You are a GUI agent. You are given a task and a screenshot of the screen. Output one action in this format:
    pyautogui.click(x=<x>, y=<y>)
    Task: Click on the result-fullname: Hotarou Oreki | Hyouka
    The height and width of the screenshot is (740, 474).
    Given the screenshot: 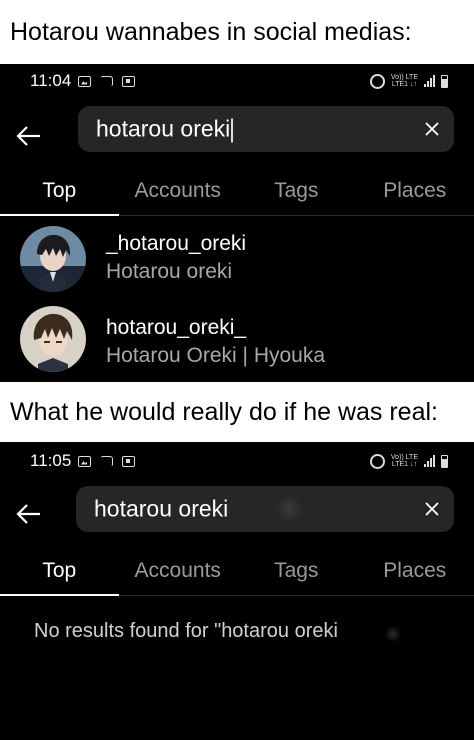 What is the action you would take?
    pyautogui.click(x=216, y=355)
    